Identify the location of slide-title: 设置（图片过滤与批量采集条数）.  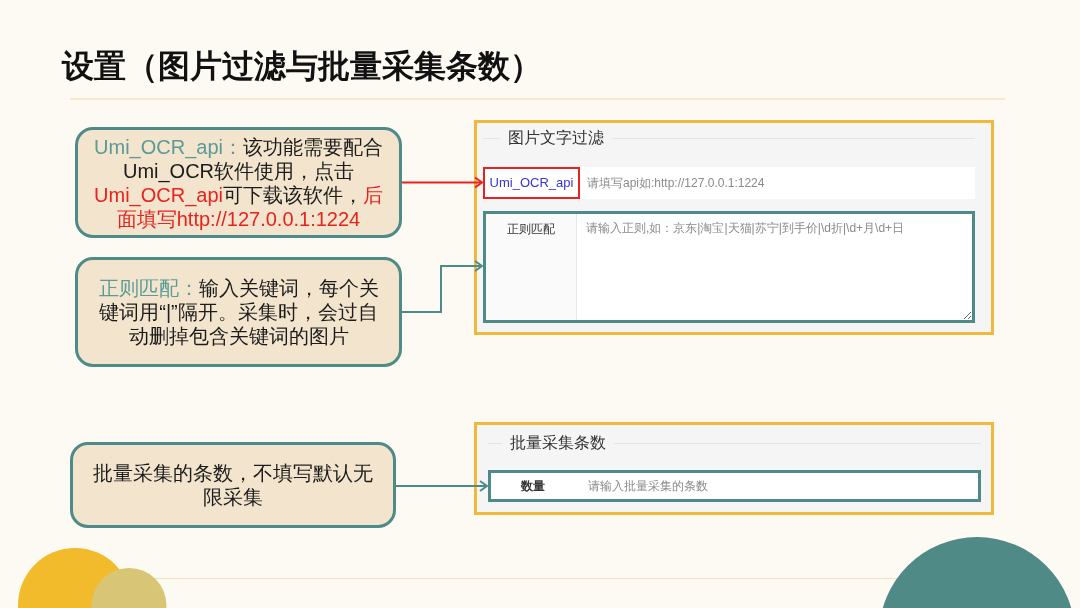
(301, 66).